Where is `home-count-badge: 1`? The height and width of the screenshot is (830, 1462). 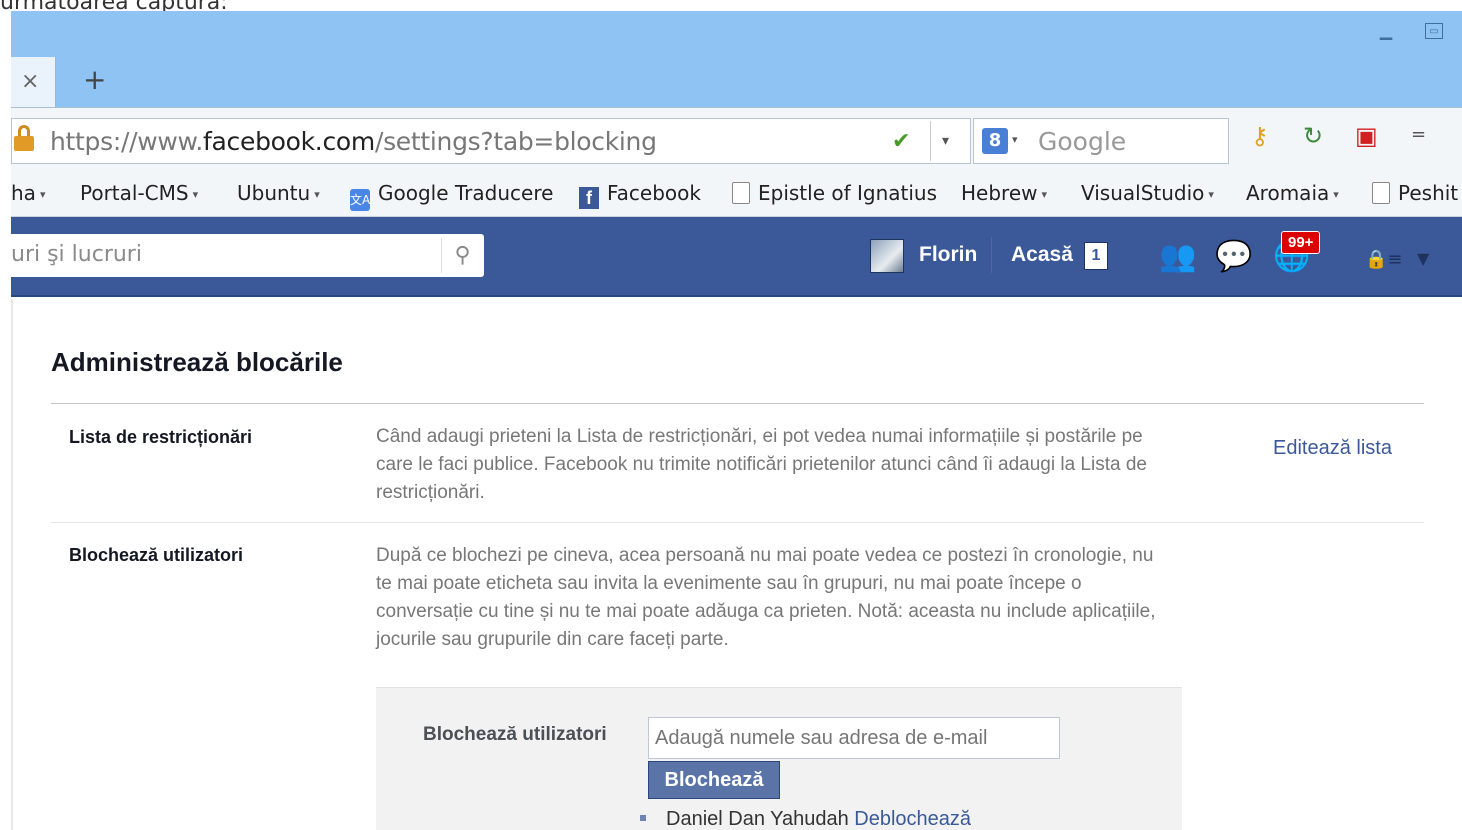
home-count-badge: 1 is located at coordinates (1096, 256).